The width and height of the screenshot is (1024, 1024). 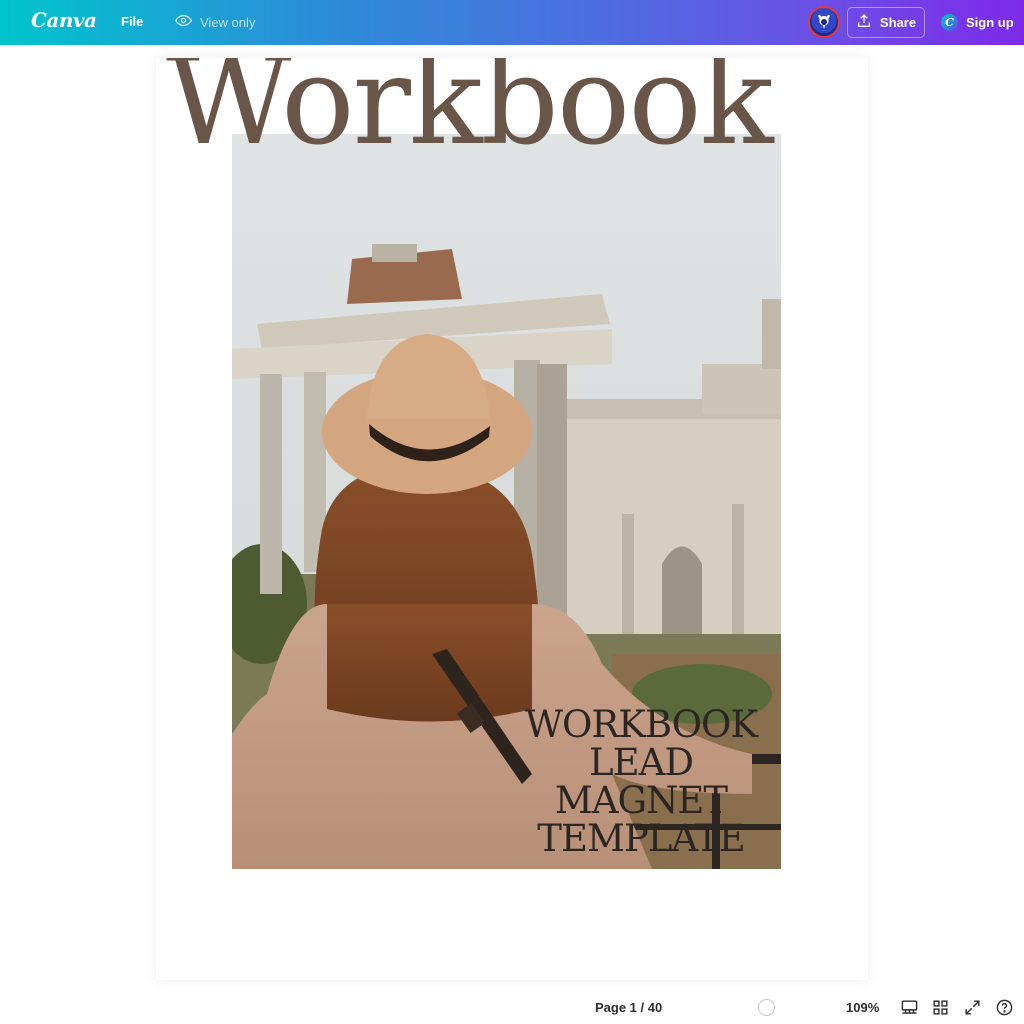 What do you see at coordinates (132, 22) in the screenshot?
I see `file-menu-button: File` at bounding box center [132, 22].